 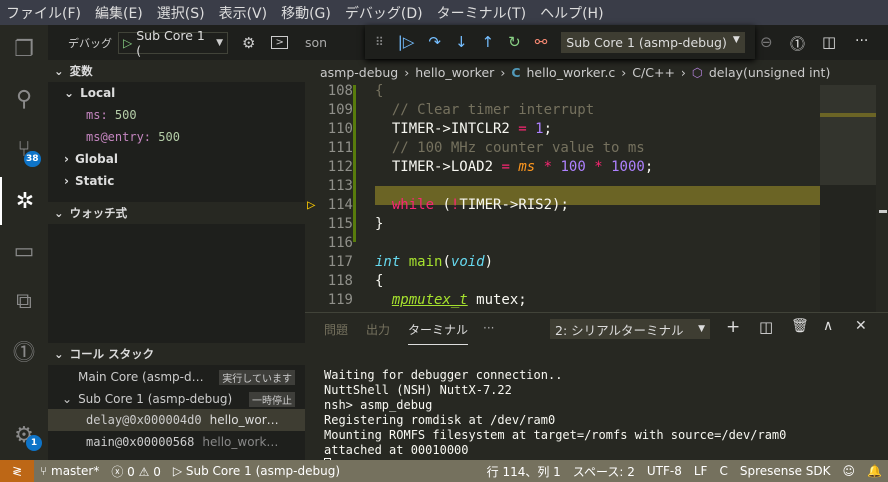 I want to click on gear-icon: ⚙, so click(x=248, y=43).